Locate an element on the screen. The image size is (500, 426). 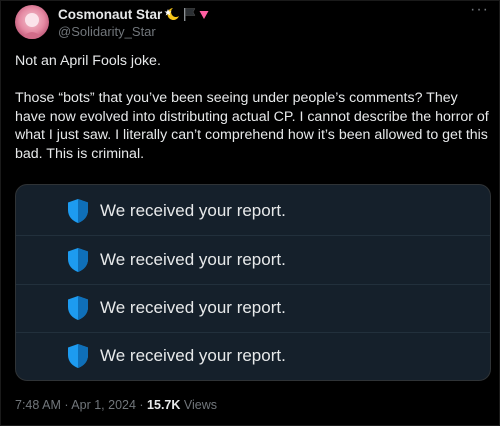
avatar is located at coordinates (32, 22).